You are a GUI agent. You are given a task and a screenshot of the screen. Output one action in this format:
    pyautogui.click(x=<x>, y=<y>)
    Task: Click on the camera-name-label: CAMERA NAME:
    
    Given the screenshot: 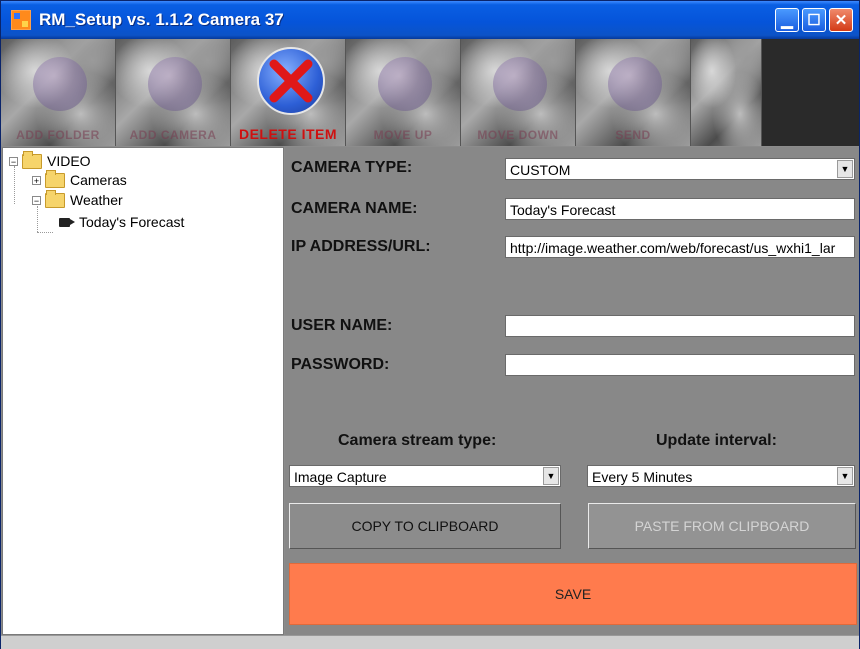 What is the action you would take?
    pyautogui.click(x=354, y=208)
    